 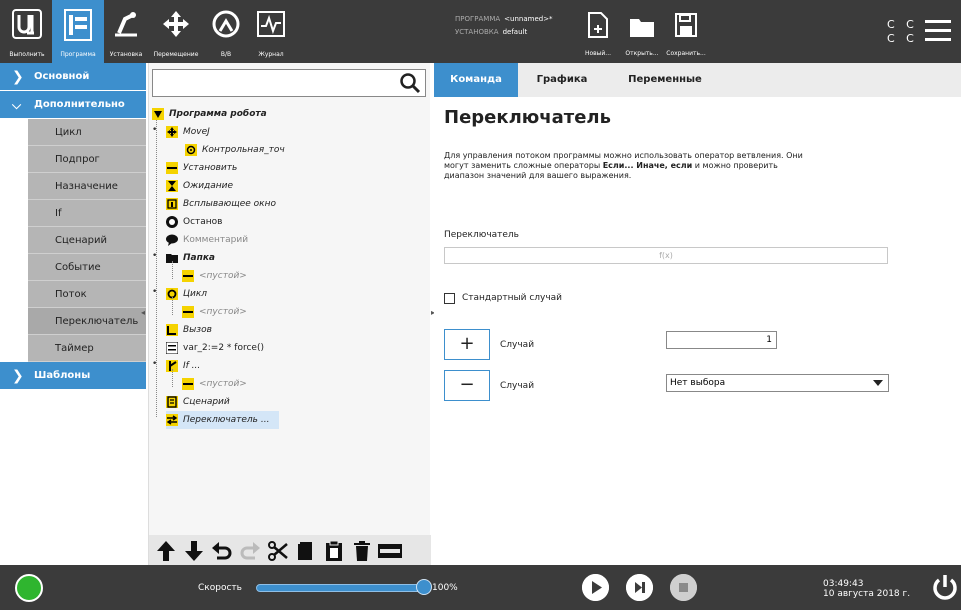 I want to click on nav-move: Перемещение, so click(x=176, y=31).